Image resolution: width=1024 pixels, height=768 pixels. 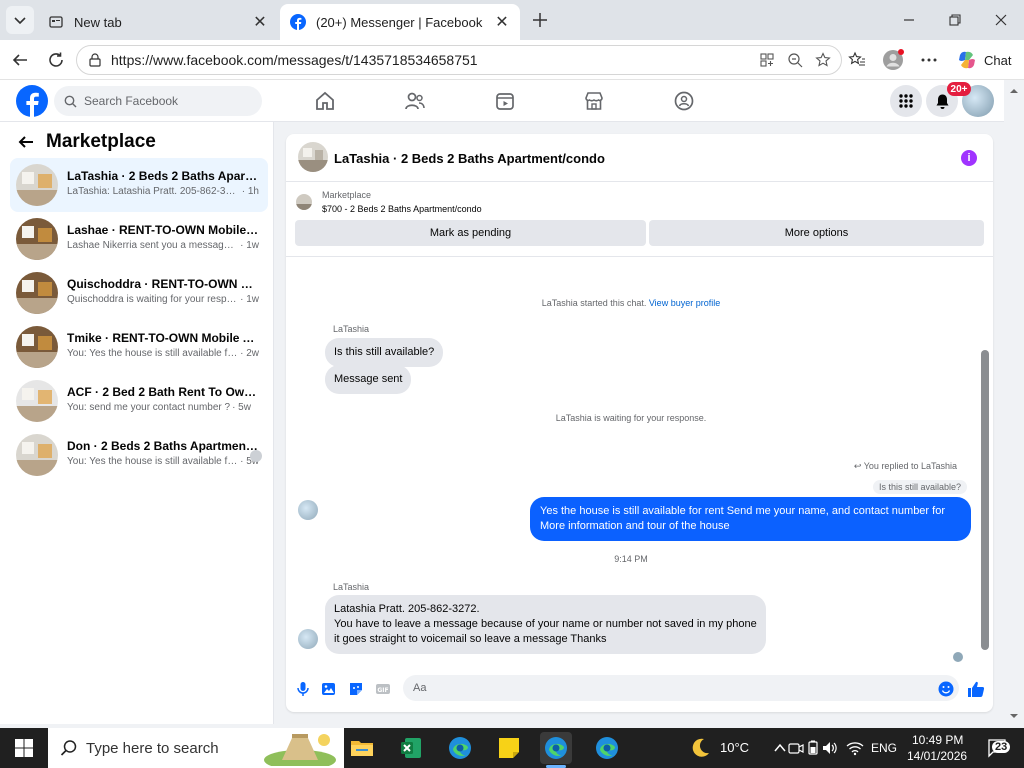 What do you see at coordinates (1014, 90) in the screenshot?
I see `scroll-up-icon` at bounding box center [1014, 90].